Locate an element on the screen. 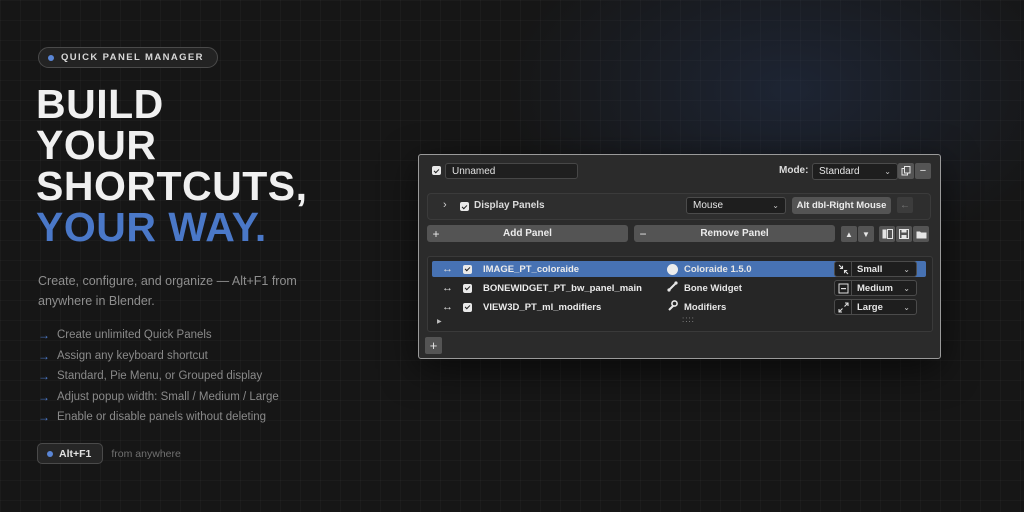 This screenshot has width=1024, height=512. headline-accent: YOUR WAY. is located at coordinates (151, 227).